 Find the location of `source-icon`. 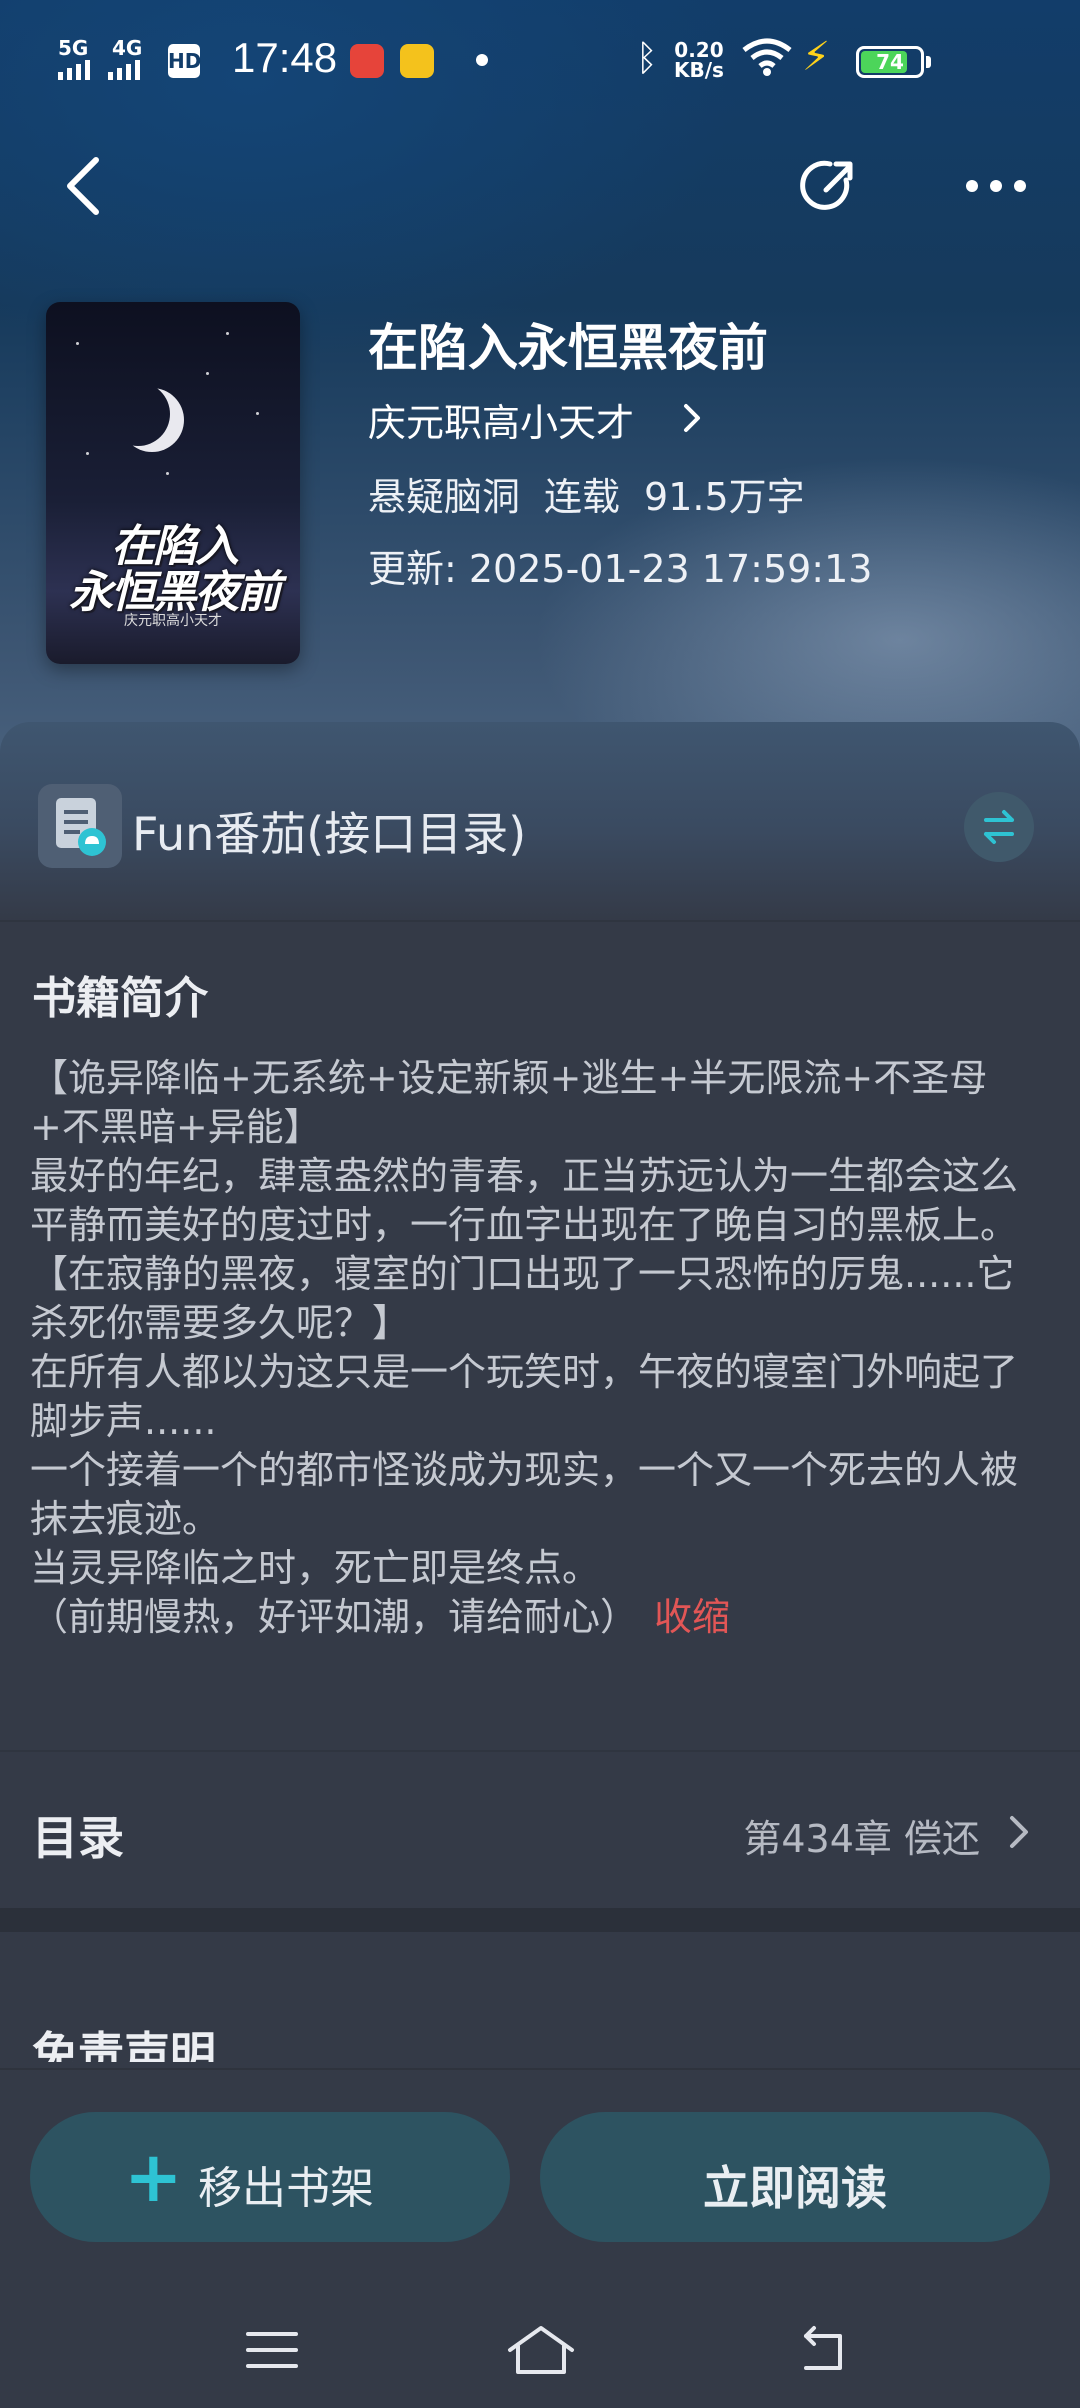

source-icon is located at coordinates (80, 826).